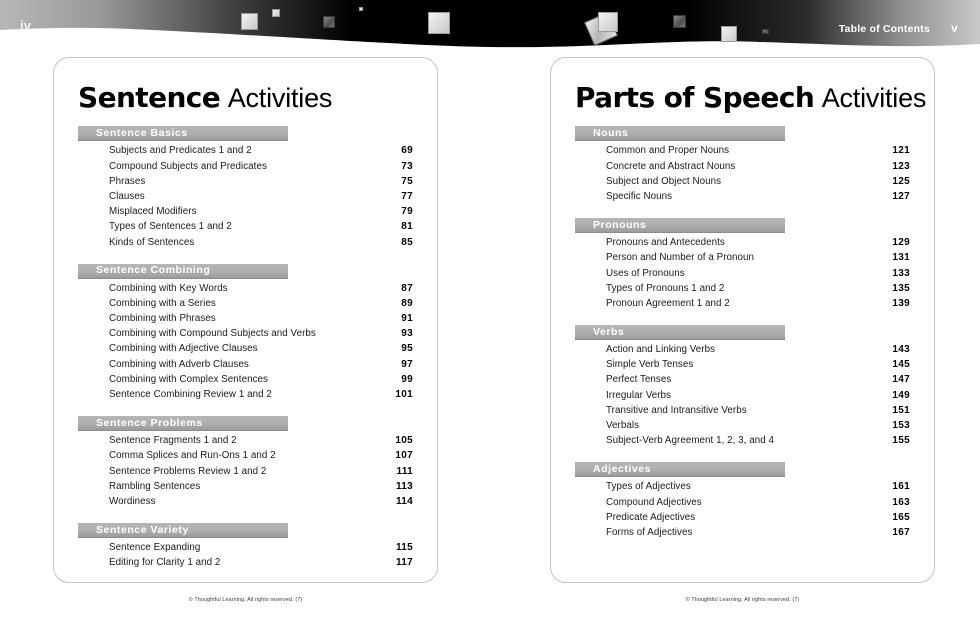 This screenshot has width=980, height=627. Describe the element at coordinates (245, 564) in the screenshot. I see `toc-entry: Editing for Clarity 1 and 2 117` at that location.